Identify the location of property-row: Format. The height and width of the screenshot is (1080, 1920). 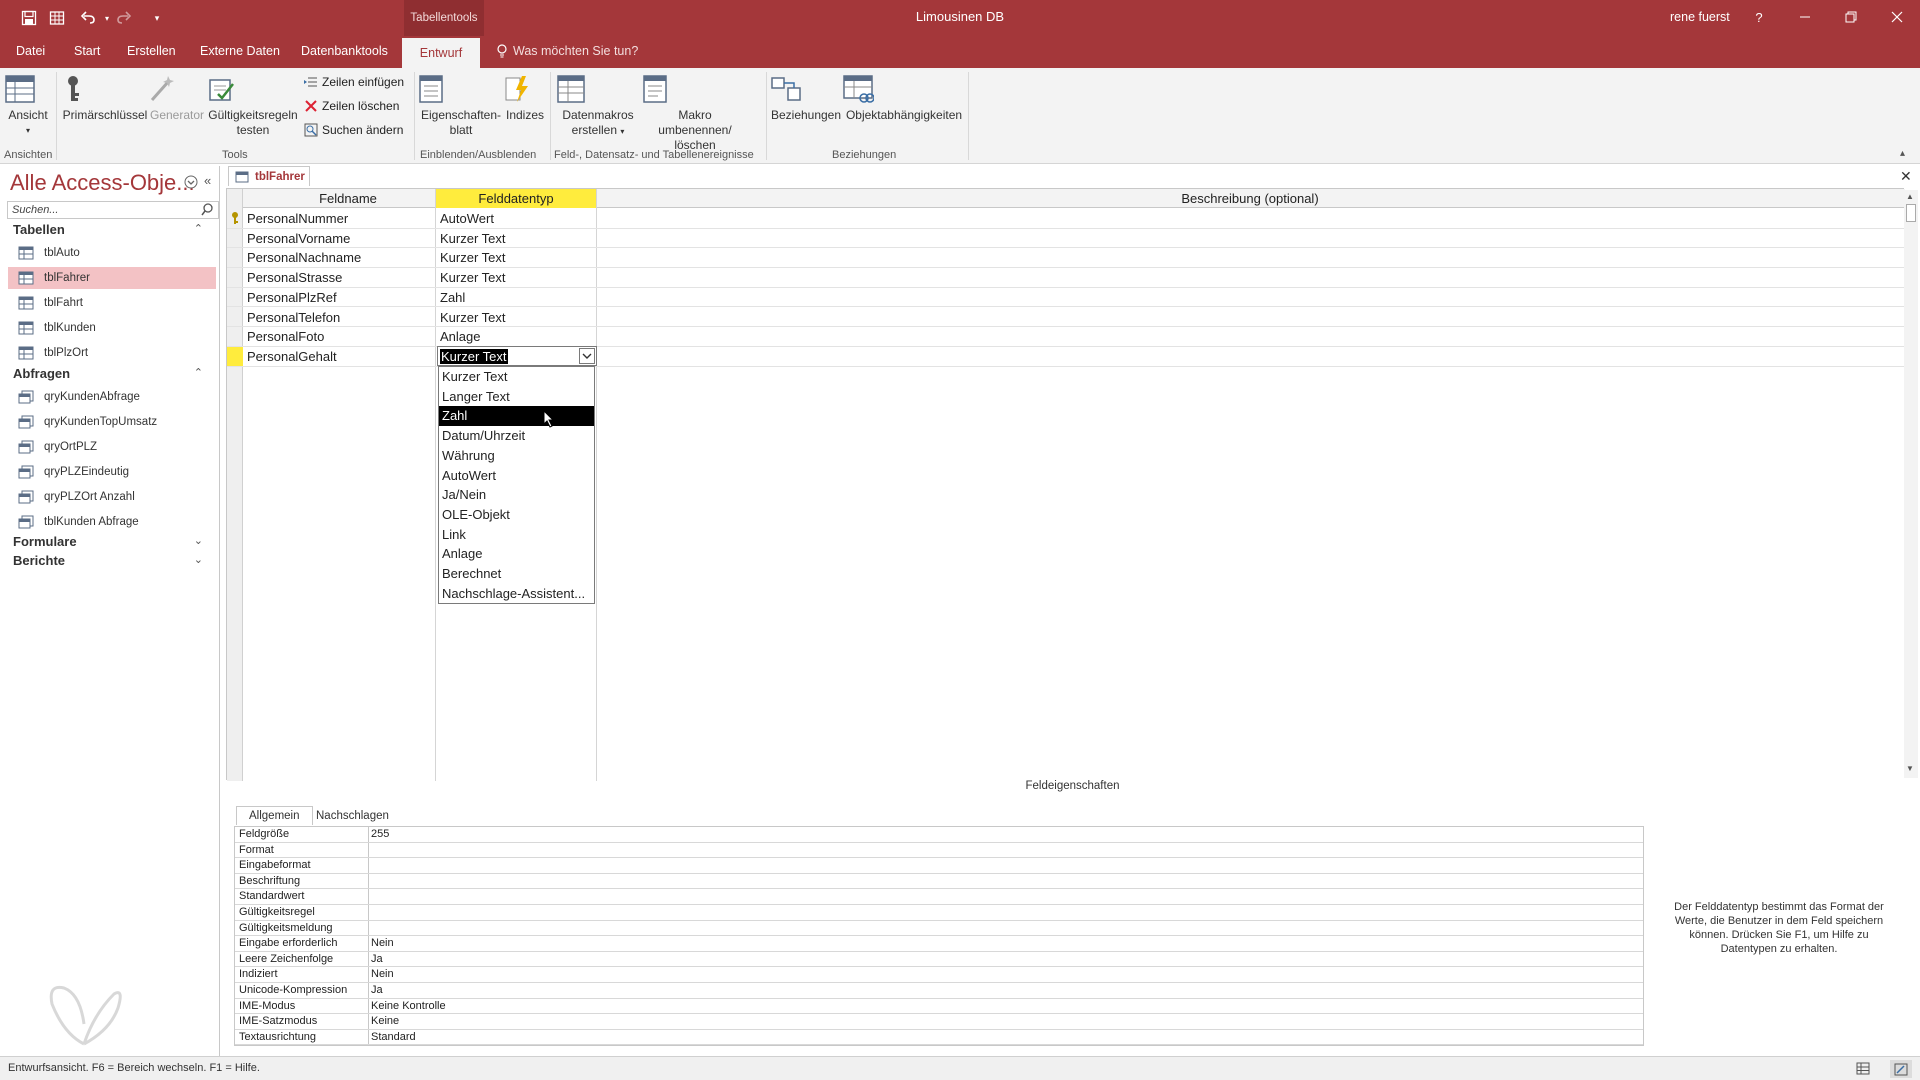
(939, 851).